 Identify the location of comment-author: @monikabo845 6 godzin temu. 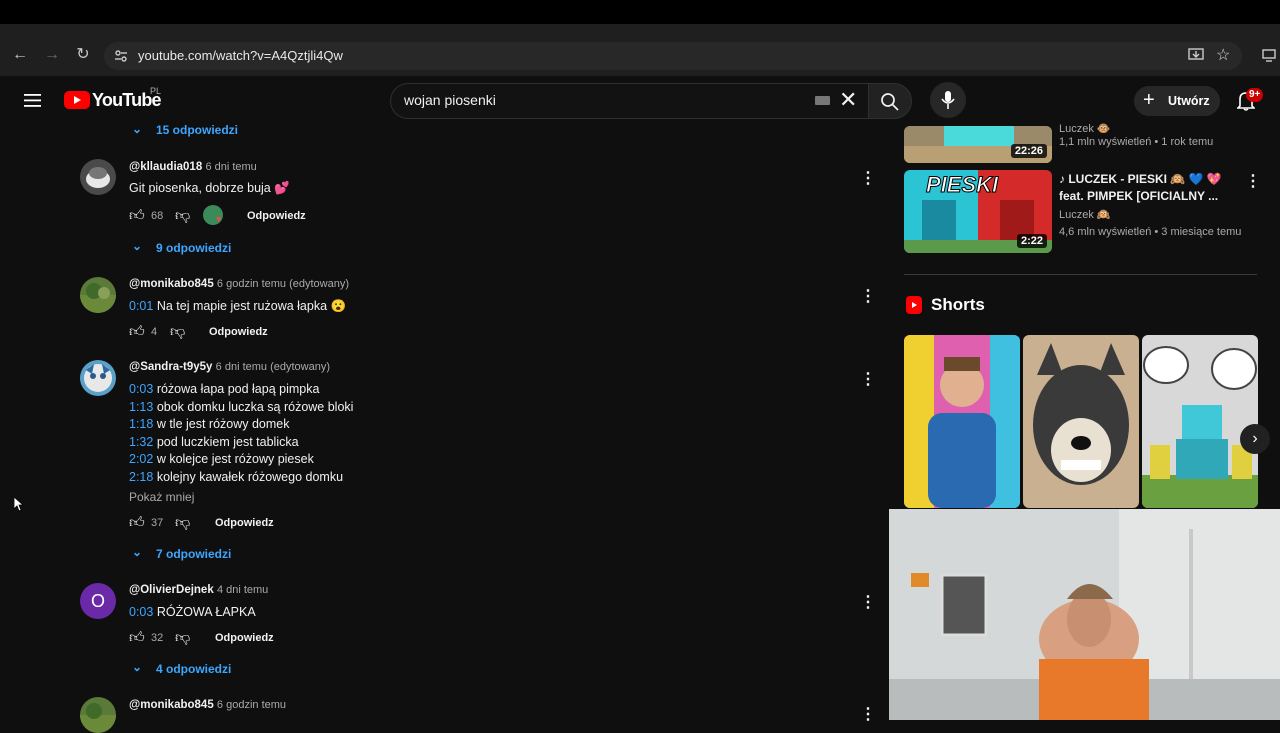
(207, 705).